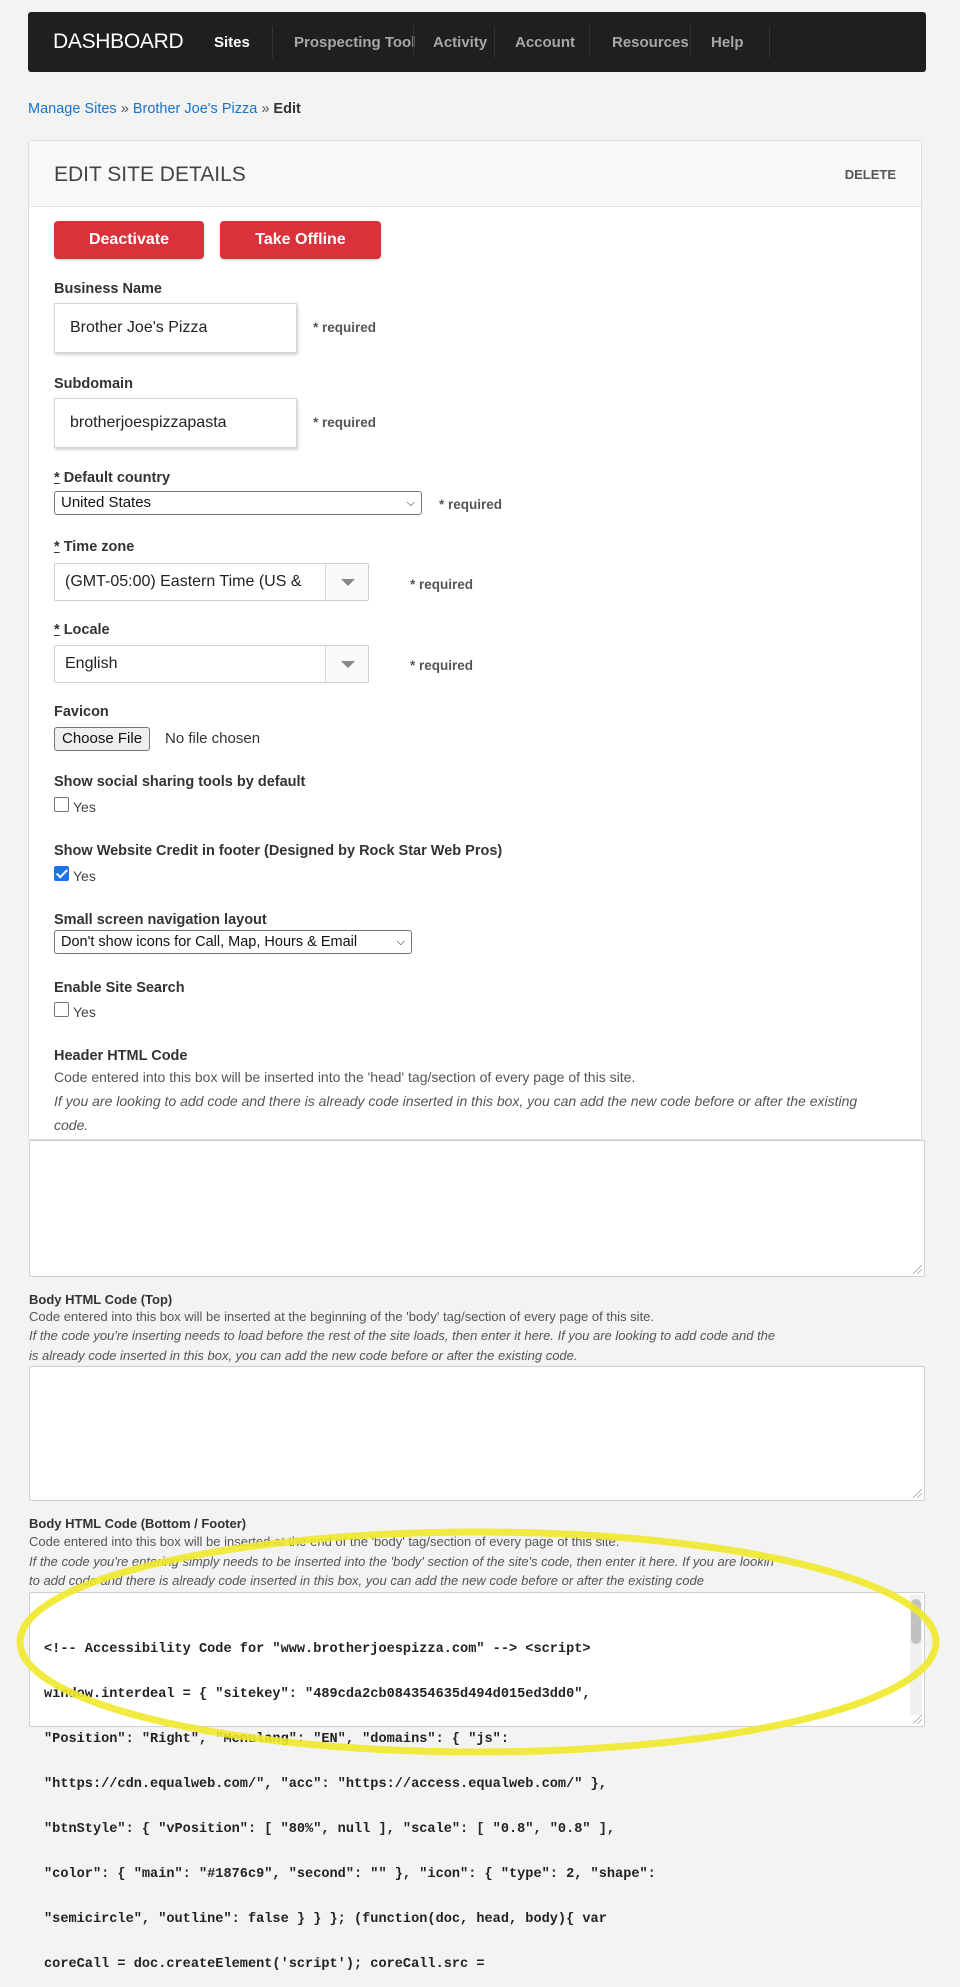 The image size is (960, 1987). Describe the element at coordinates (91, 663) in the screenshot. I see `locale-value: English` at that location.